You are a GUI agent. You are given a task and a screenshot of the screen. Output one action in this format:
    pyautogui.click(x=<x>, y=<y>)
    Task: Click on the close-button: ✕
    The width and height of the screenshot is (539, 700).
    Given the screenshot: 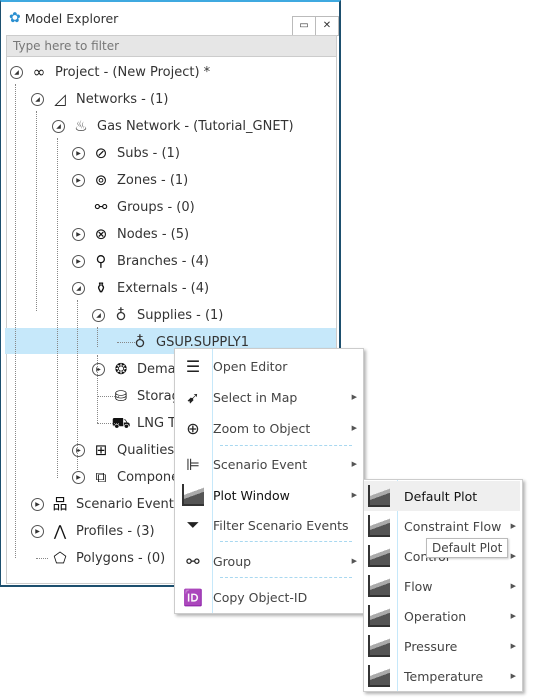 What is the action you would take?
    pyautogui.click(x=327, y=26)
    